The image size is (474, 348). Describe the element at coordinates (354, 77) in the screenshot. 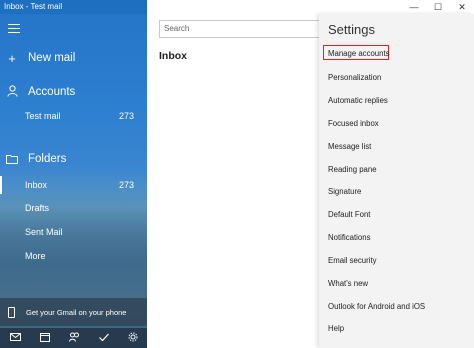

I see `settings-item-personalization: Personalization` at that location.